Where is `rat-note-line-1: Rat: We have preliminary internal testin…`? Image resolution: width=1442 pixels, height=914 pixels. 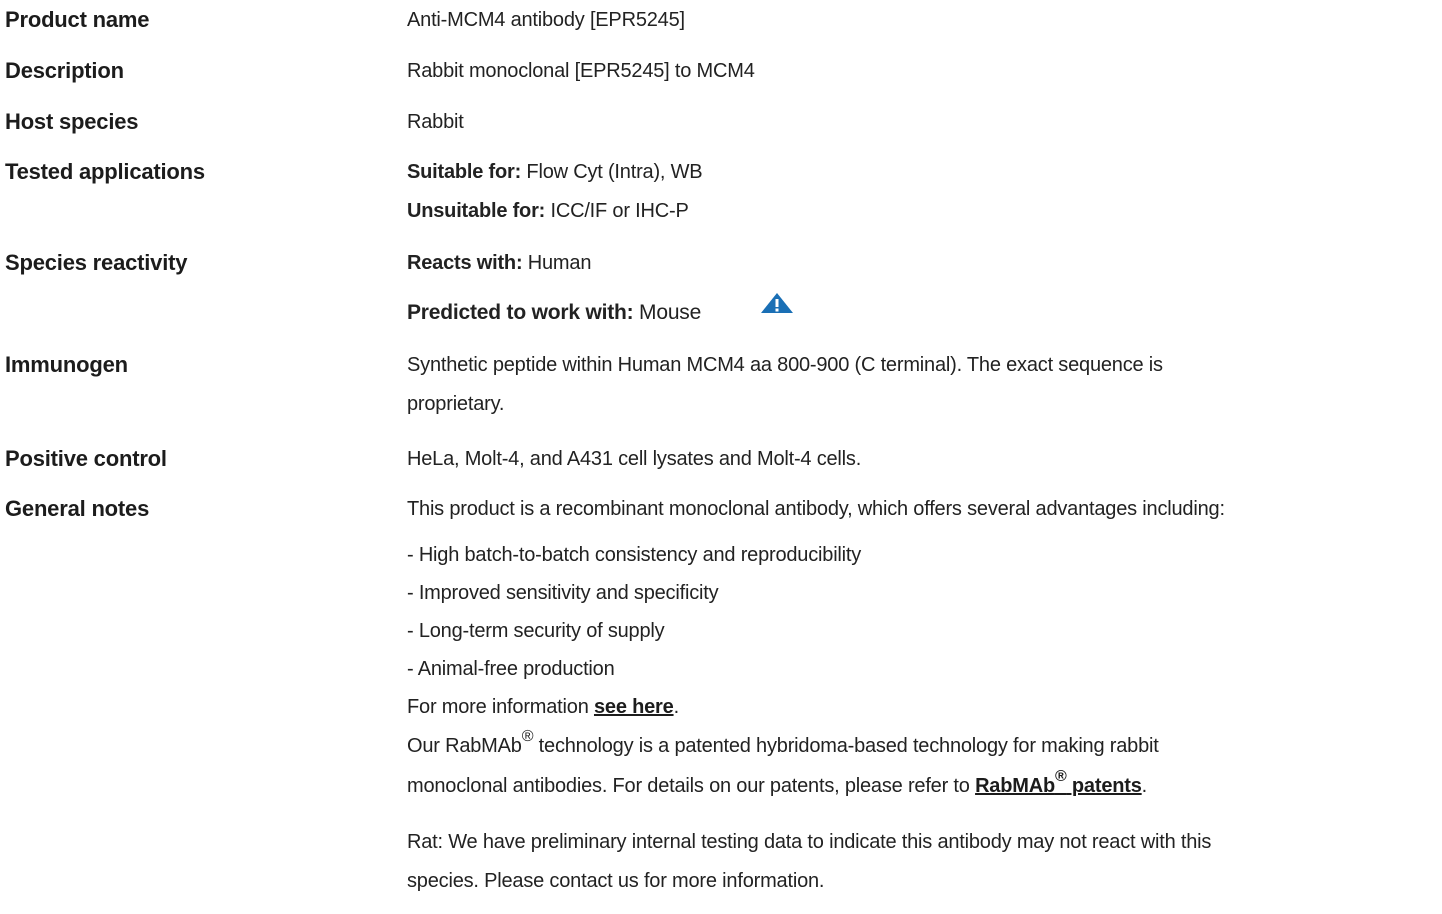 rat-note-line-1: Rat: We have preliminary internal testin… is located at coordinates (809, 842).